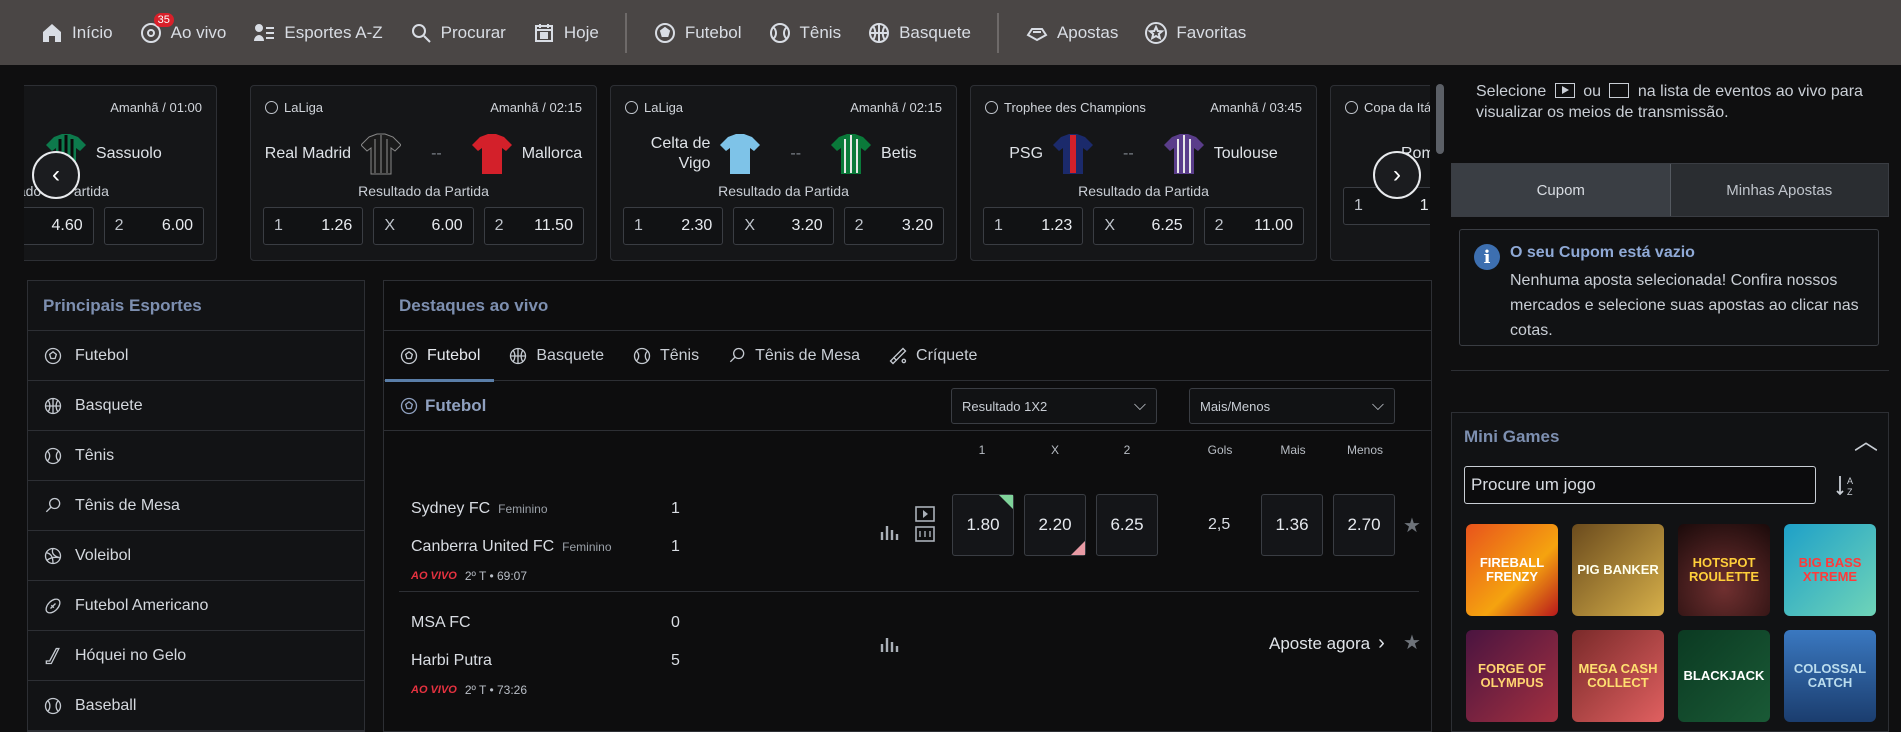 The width and height of the screenshot is (1901, 732). I want to click on away-team: Toulouse, so click(1245, 153).